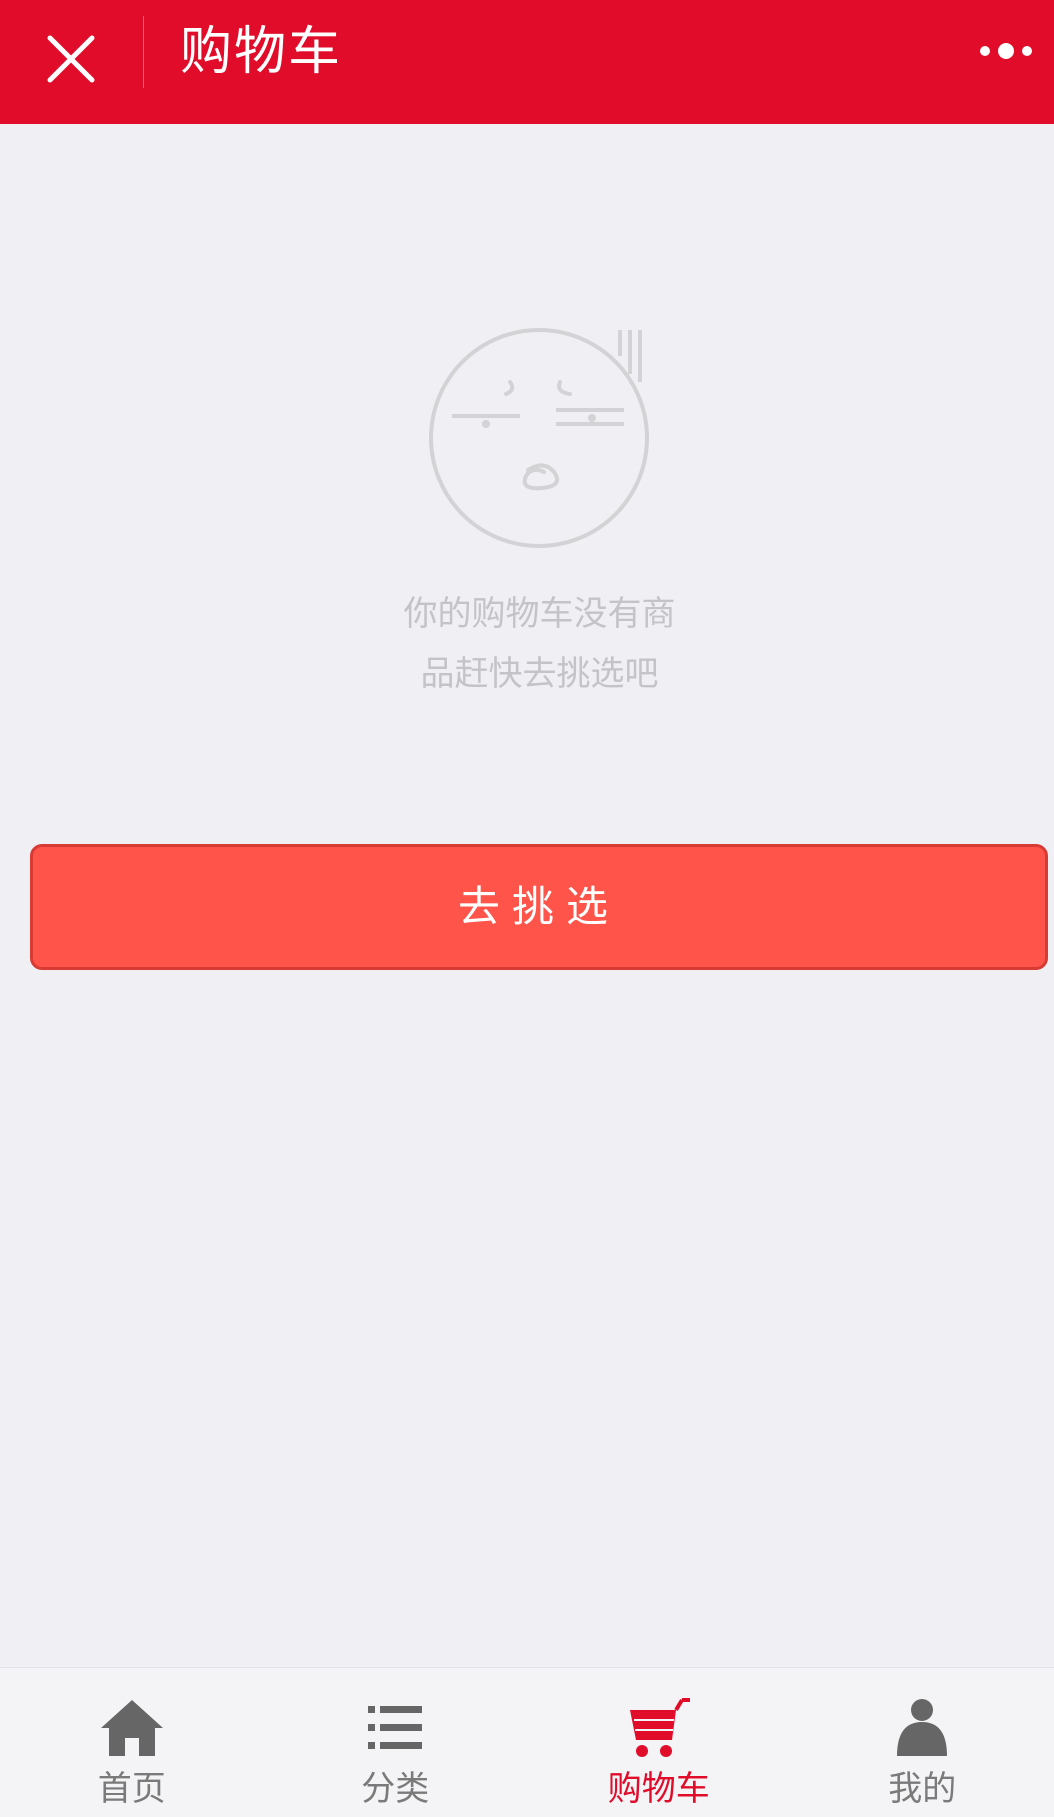 The height and width of the screenshot is (1817, 1054). What do you see at coordinates (922, 1727) in the screenshot?
I see `user-icon` at bounding box center [922, 1727].